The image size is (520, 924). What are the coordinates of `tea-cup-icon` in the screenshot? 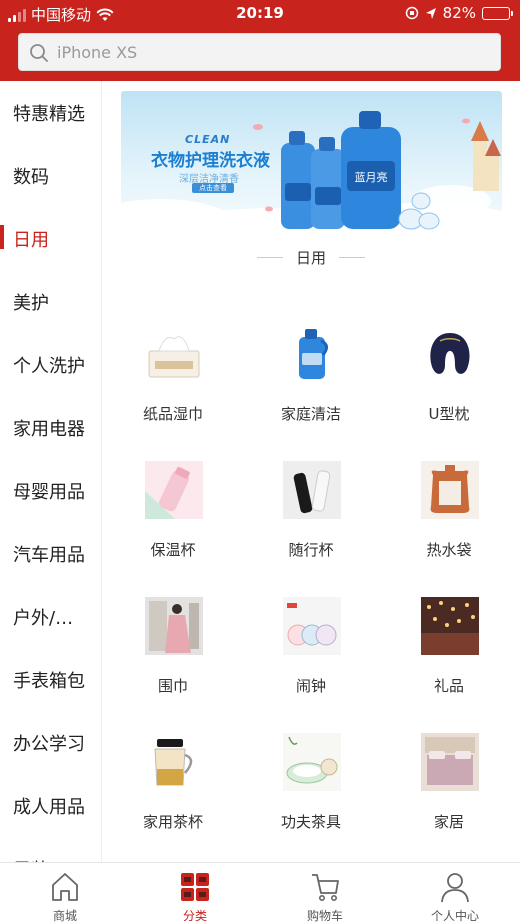 It's located at (173, 762).